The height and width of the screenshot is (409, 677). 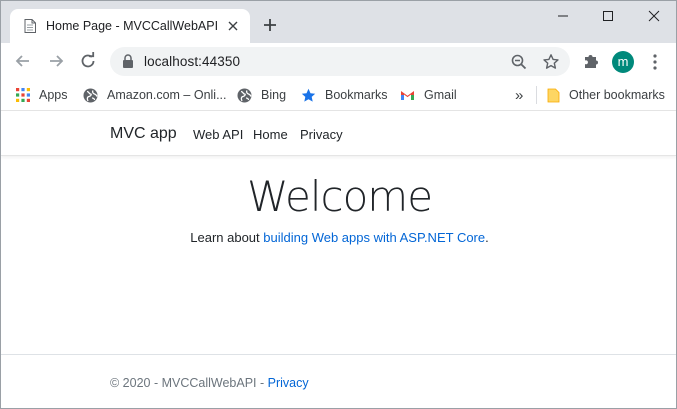 What do you see at coordinates (321, 134) in the screenshot?
I see `nav-privacy: Privacy` at bounding box center [321, 134].